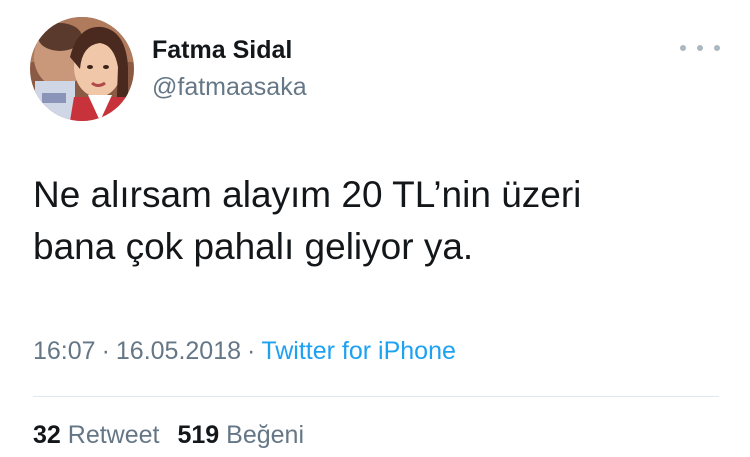  What do you see at coordinates (358, 351) in the screenshot?
I see `tweet-source-link: Twitter for iPhone` at bounding box center [358, 351].